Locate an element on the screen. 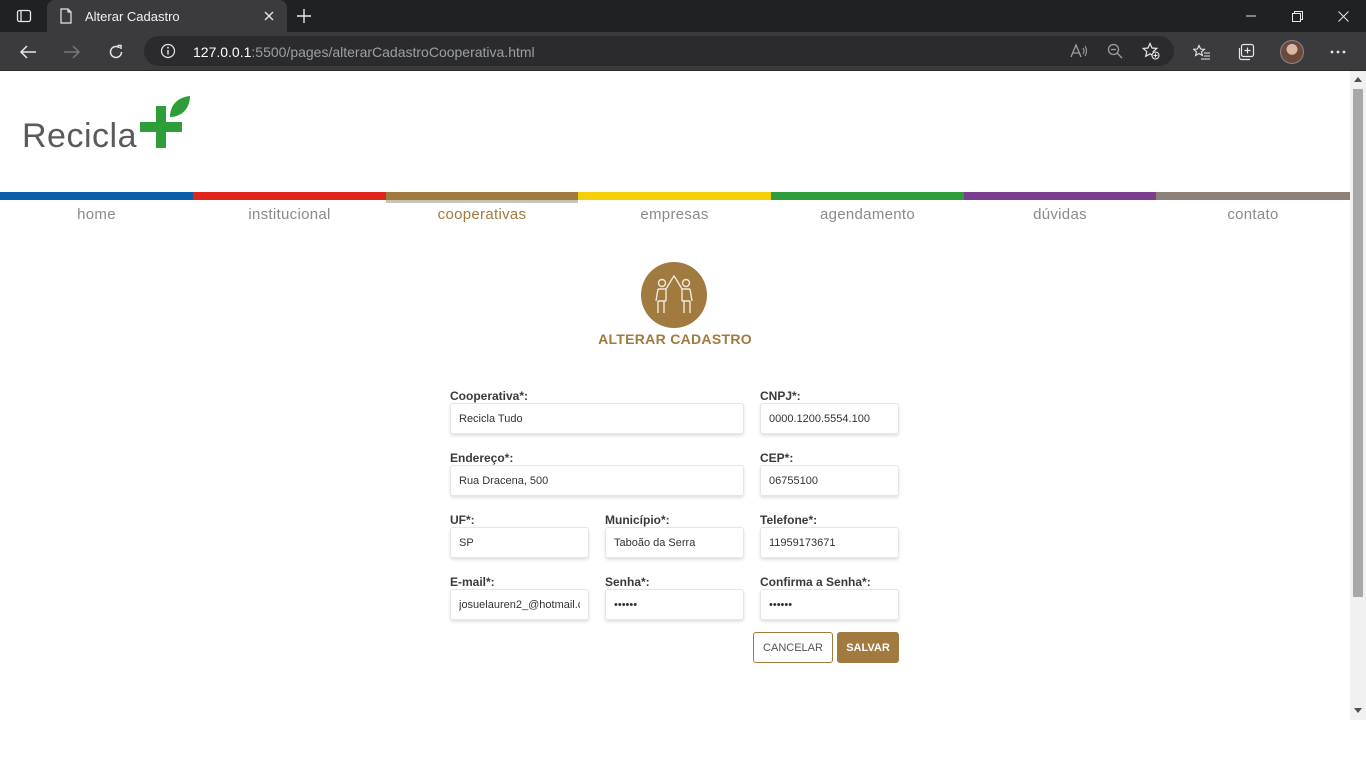  nav-item-home: home is located at coordinates (96, 212).